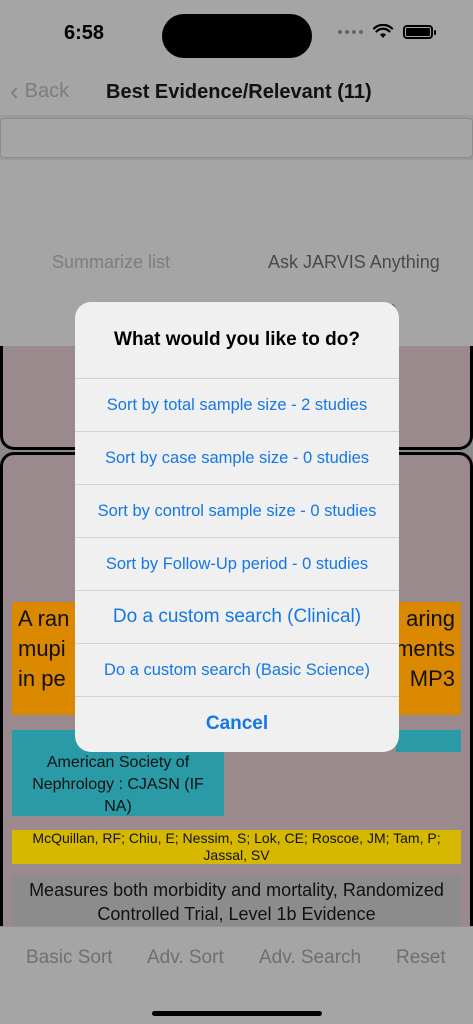 The image size is (473, 1024). What do you see at coordinates (237, 511) in the screenshot?
I see `sort-control-sample-button: Sort by control sample size - 0 studies` at bounding box center [237, 511].